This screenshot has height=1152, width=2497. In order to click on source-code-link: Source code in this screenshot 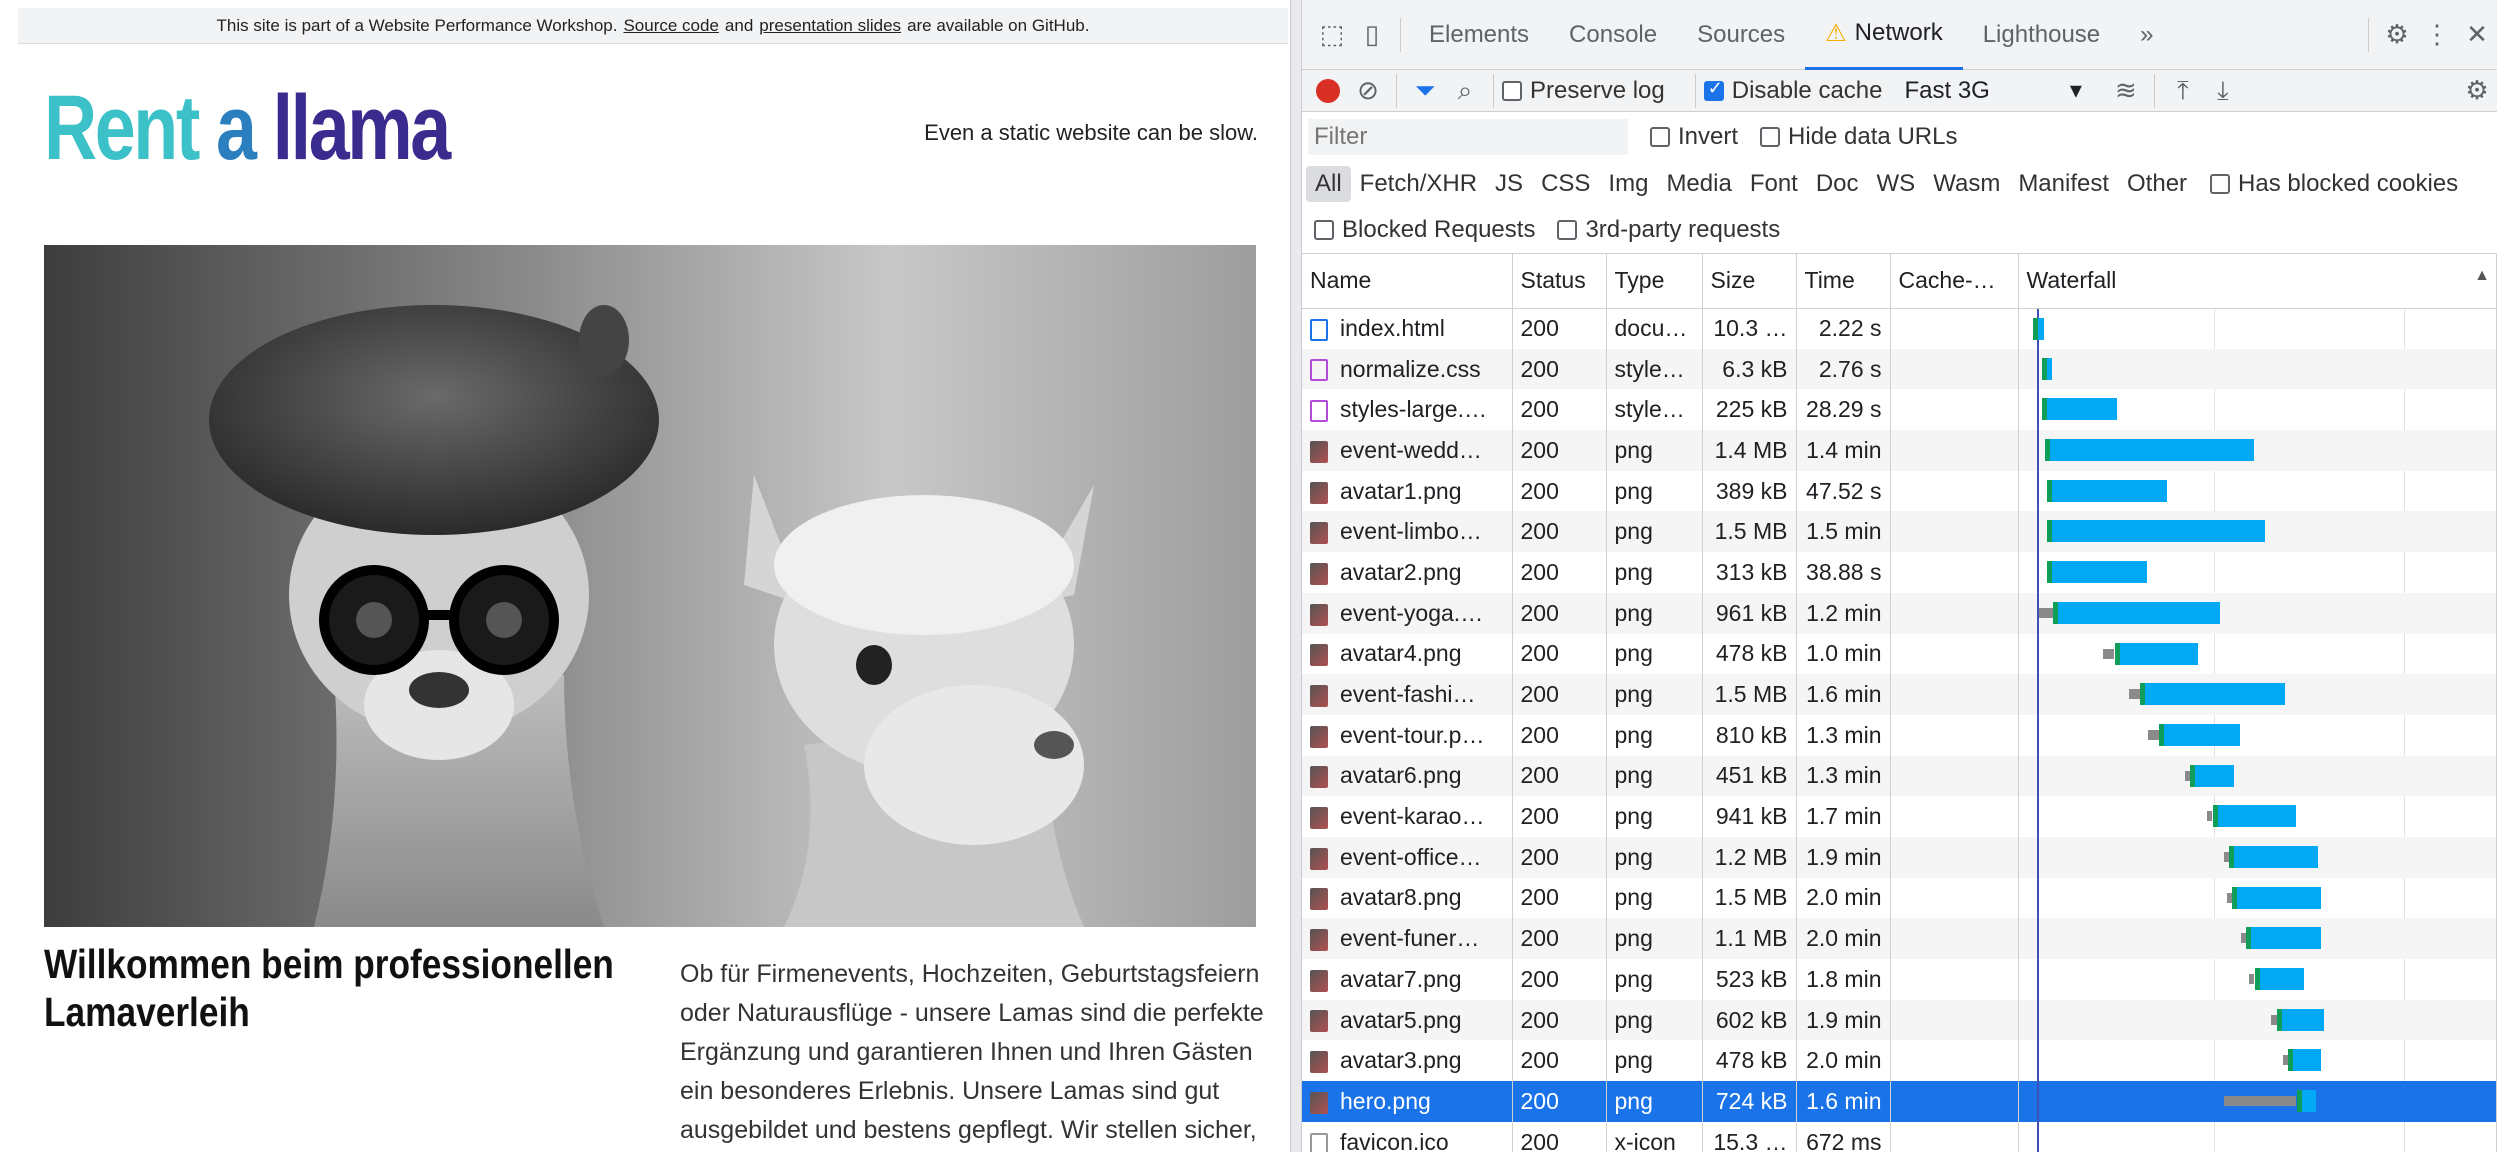, I will do `click(670, 26)`.